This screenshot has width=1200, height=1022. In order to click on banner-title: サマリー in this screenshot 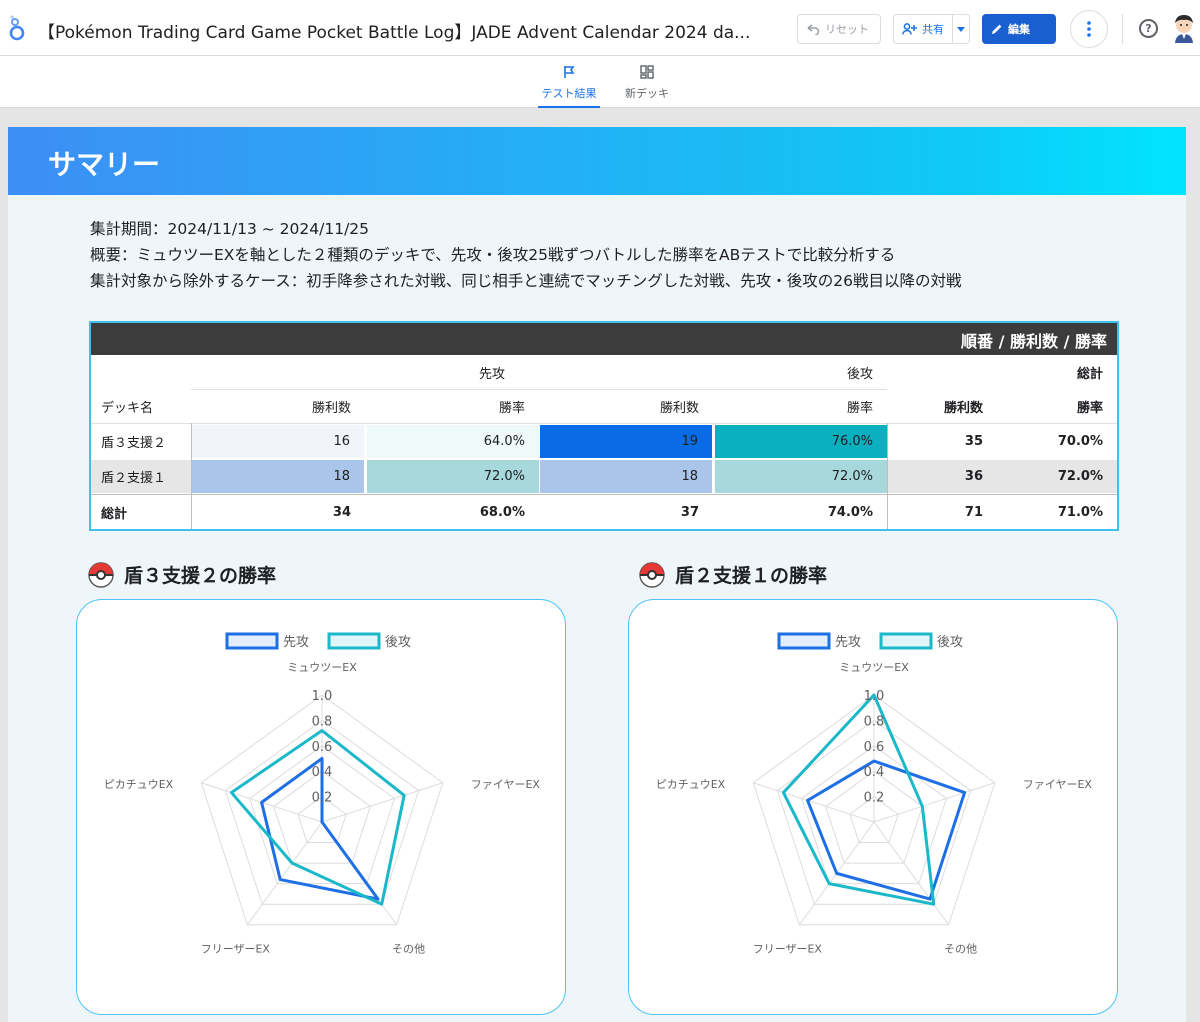, I will do `click(104, 164)`.